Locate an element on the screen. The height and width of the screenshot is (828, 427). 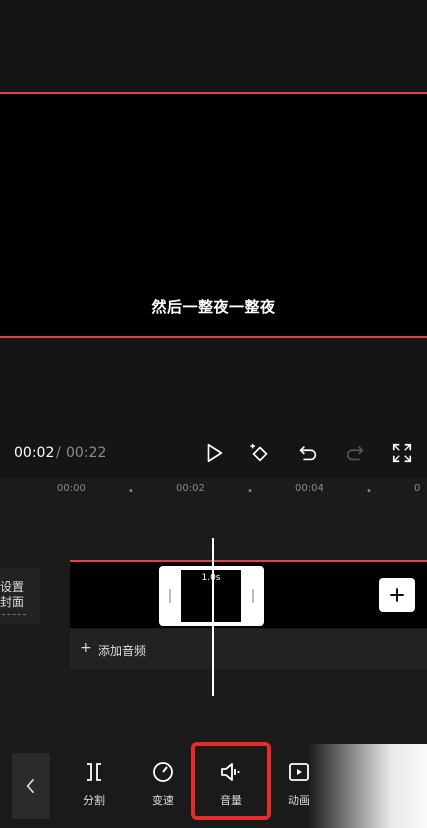
total-time: 00:22 is located at coordinates (86, 453).